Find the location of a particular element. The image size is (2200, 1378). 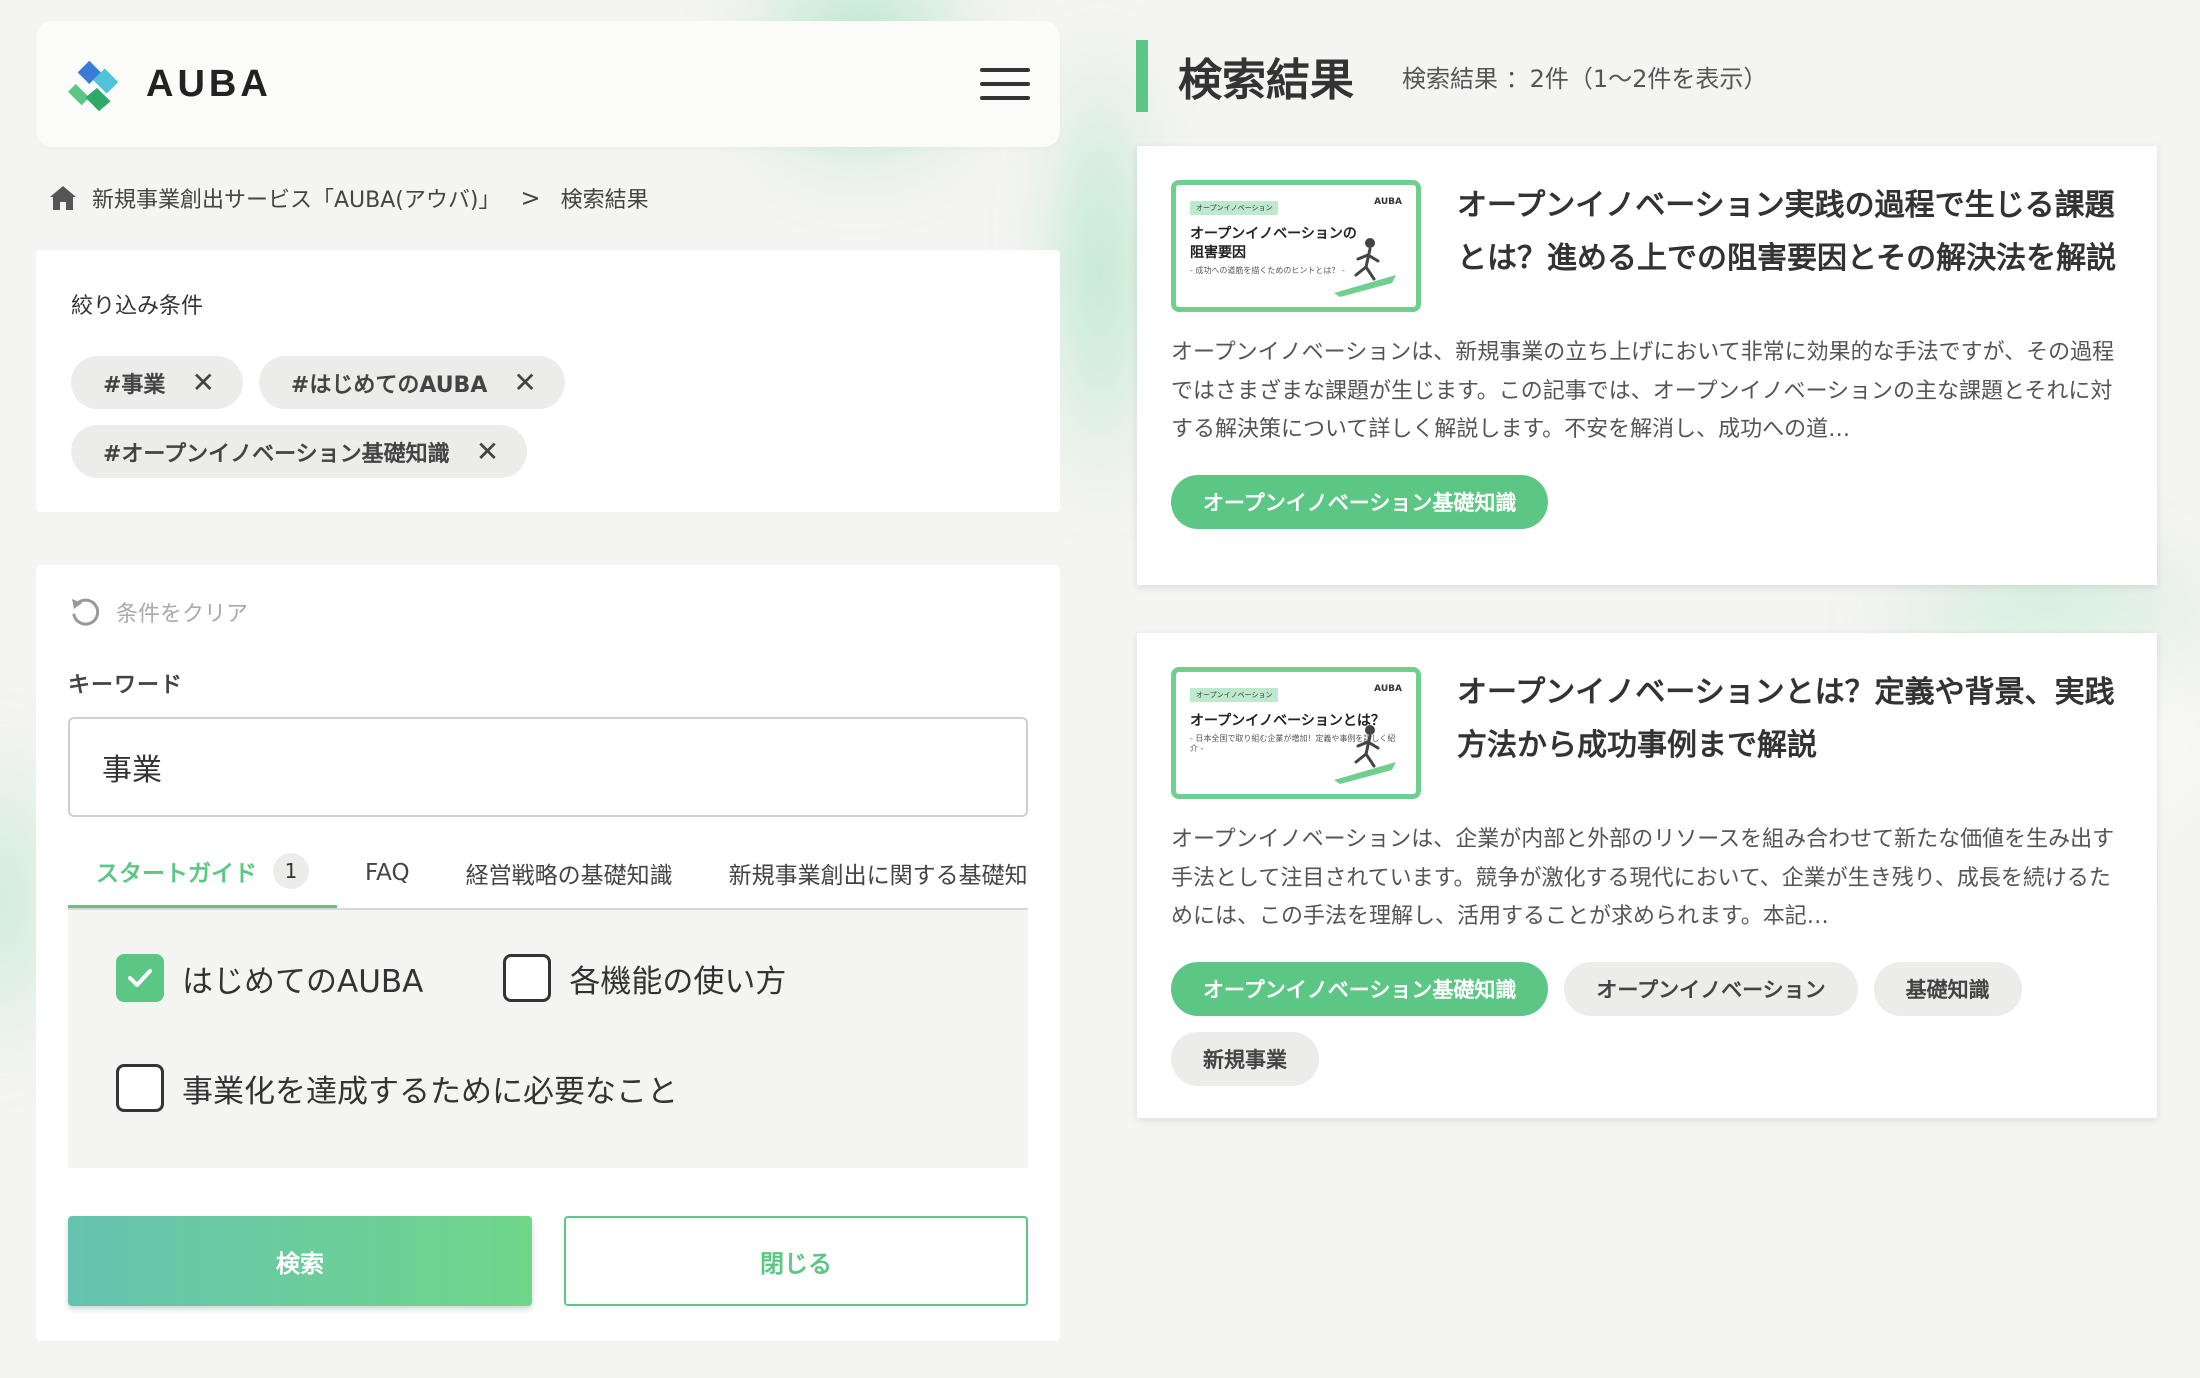

option-first-auba: はじめてのAUBA is located at coordinates (269, 978).